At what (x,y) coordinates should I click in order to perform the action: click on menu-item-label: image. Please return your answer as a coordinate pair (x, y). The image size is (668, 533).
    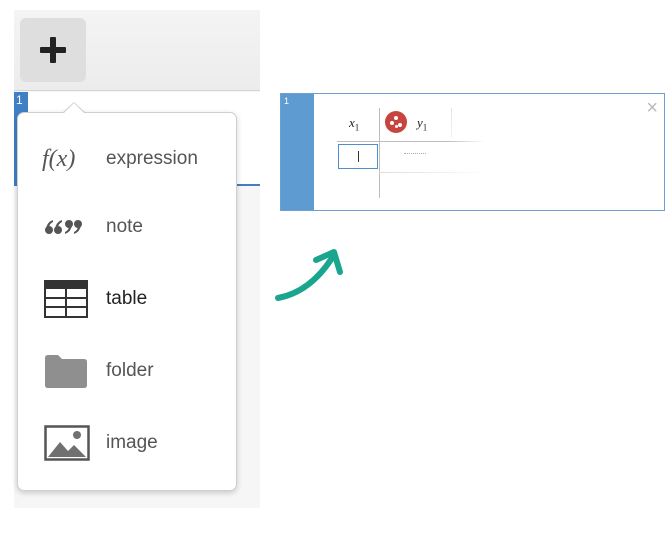
    Looking at the image, I should click on (132, 442).